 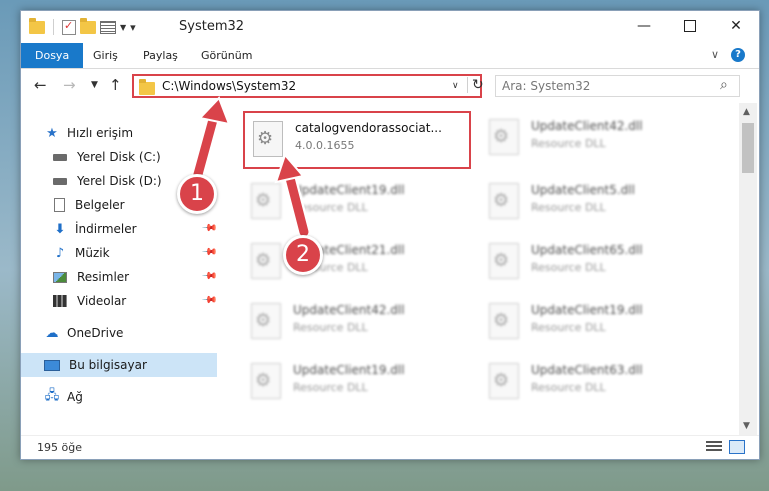 What do you see at coordinates (736, 26) in the screenshot?
I see `close-button: ✕` at bounding box center [736, 26].